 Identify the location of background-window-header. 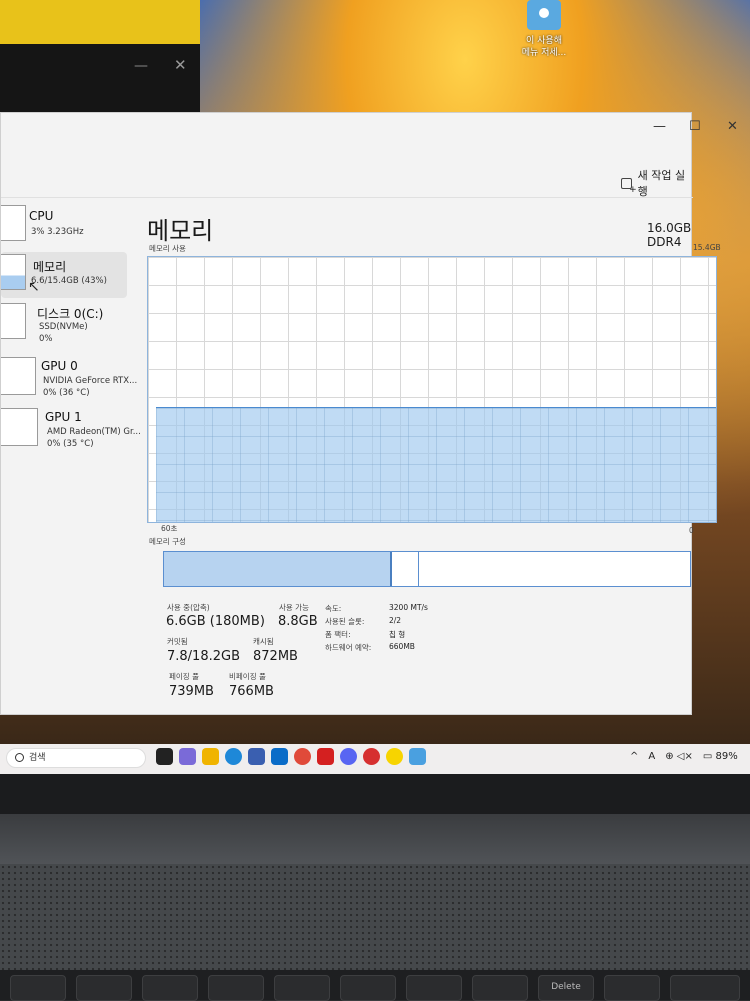
(100, 22).